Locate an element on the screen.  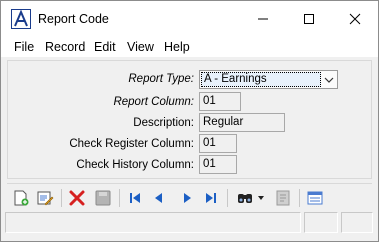
first-record-icon is located at coordinates (135, 198).